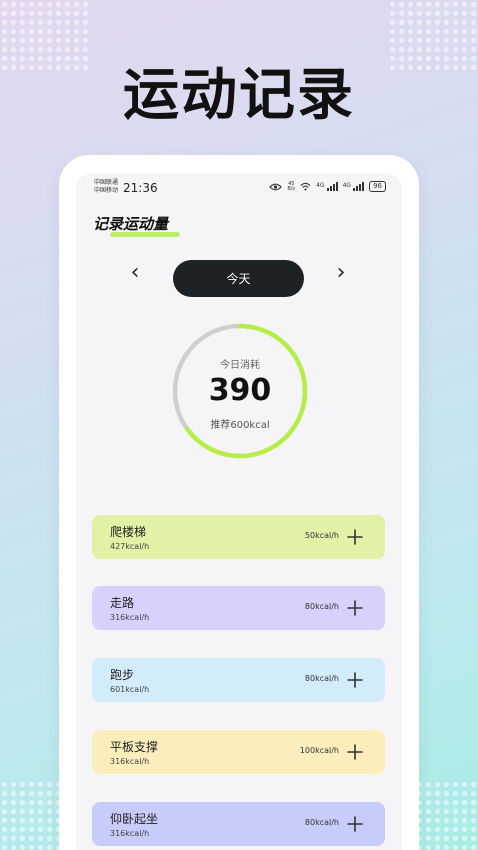  I want to click on activity-name: 走路, so click(122, 603).